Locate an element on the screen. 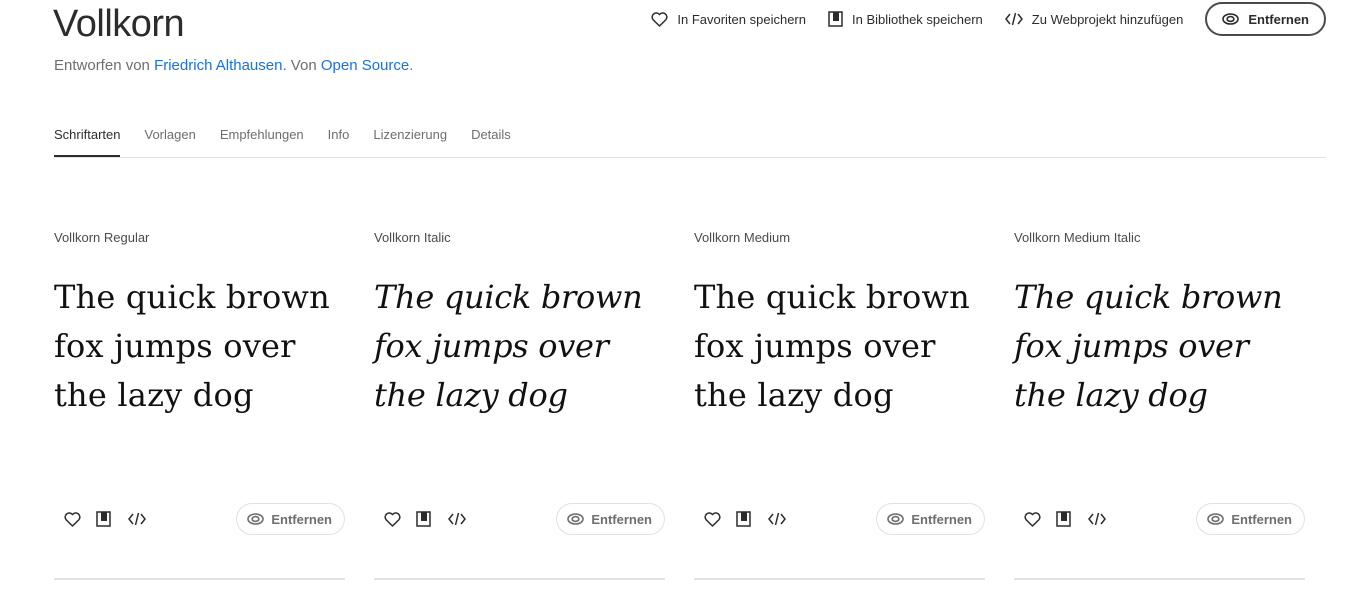 The image size is (1359, 606). byline-suffix: . is located at coordinates (411, 65).